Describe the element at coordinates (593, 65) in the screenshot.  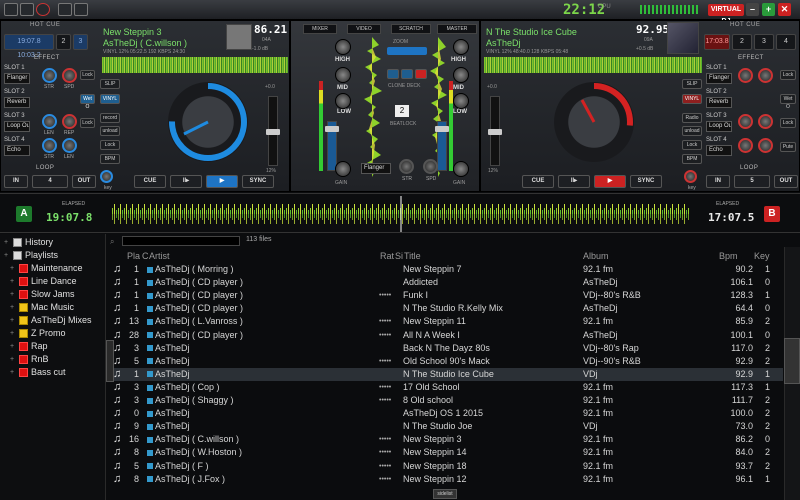
I see `overview-wave-right` at that location.